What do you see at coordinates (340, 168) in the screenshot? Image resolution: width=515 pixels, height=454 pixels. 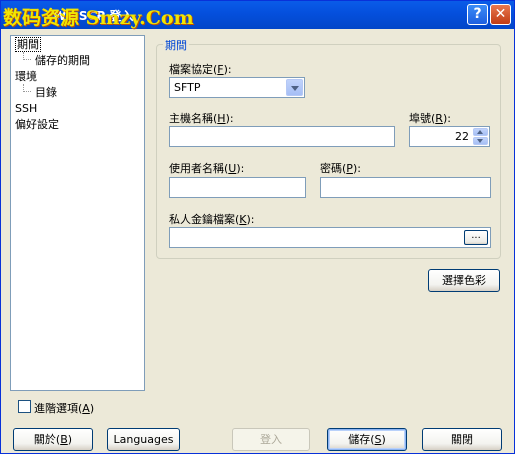 I see `password-label: 密碼(P):` at bounding box center [340, 168].